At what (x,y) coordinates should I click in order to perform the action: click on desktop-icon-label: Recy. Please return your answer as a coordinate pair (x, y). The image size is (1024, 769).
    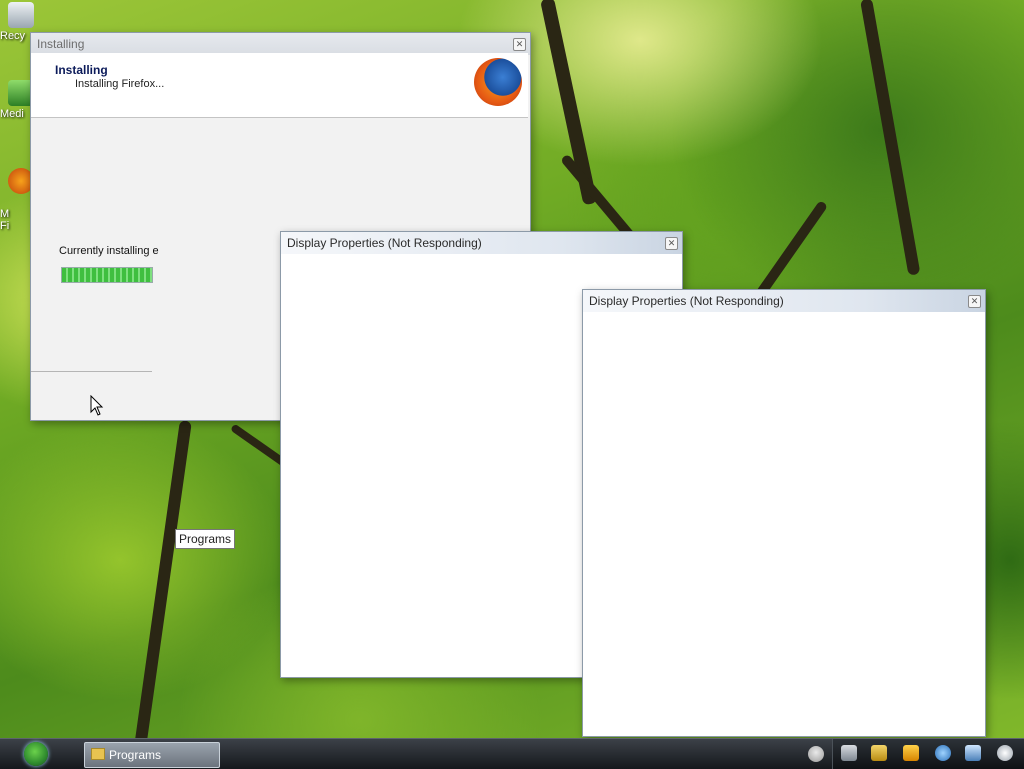
    Looking at the image, I should click on (13, 36).